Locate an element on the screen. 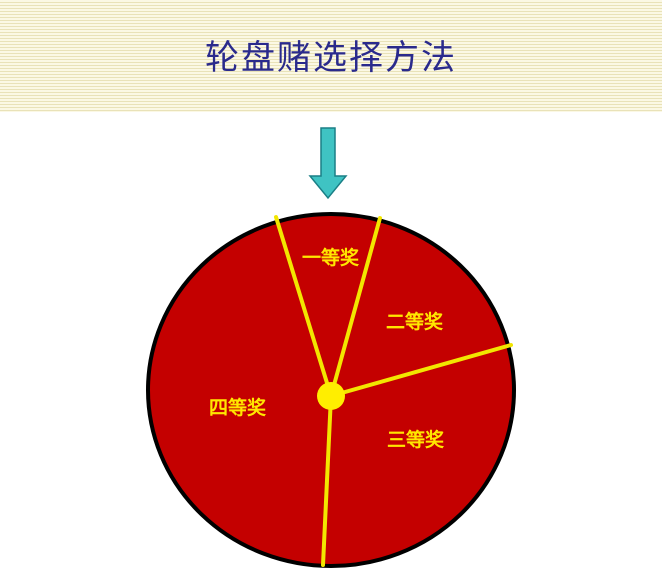  pointer-arrow-icon is located at coordinates (328, 163).